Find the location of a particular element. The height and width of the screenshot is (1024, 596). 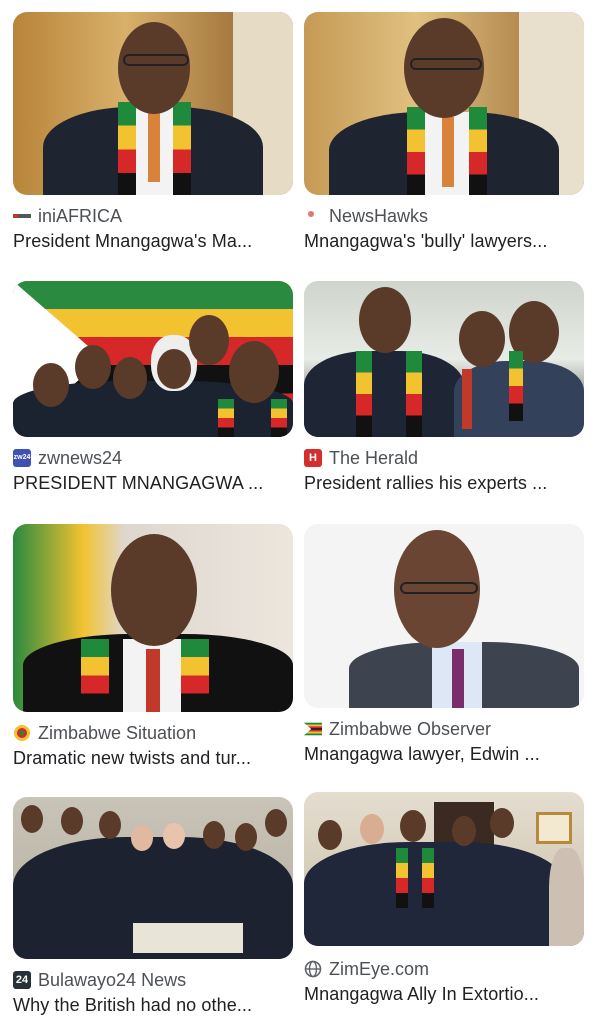

iniafrica-icon is located at coordinates (22, 216).